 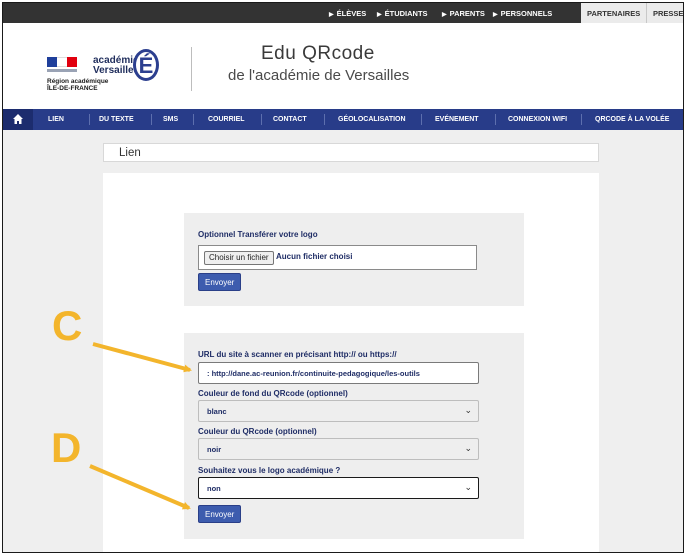 I want to click on annotation-arrows, so click(x=140, y=426).